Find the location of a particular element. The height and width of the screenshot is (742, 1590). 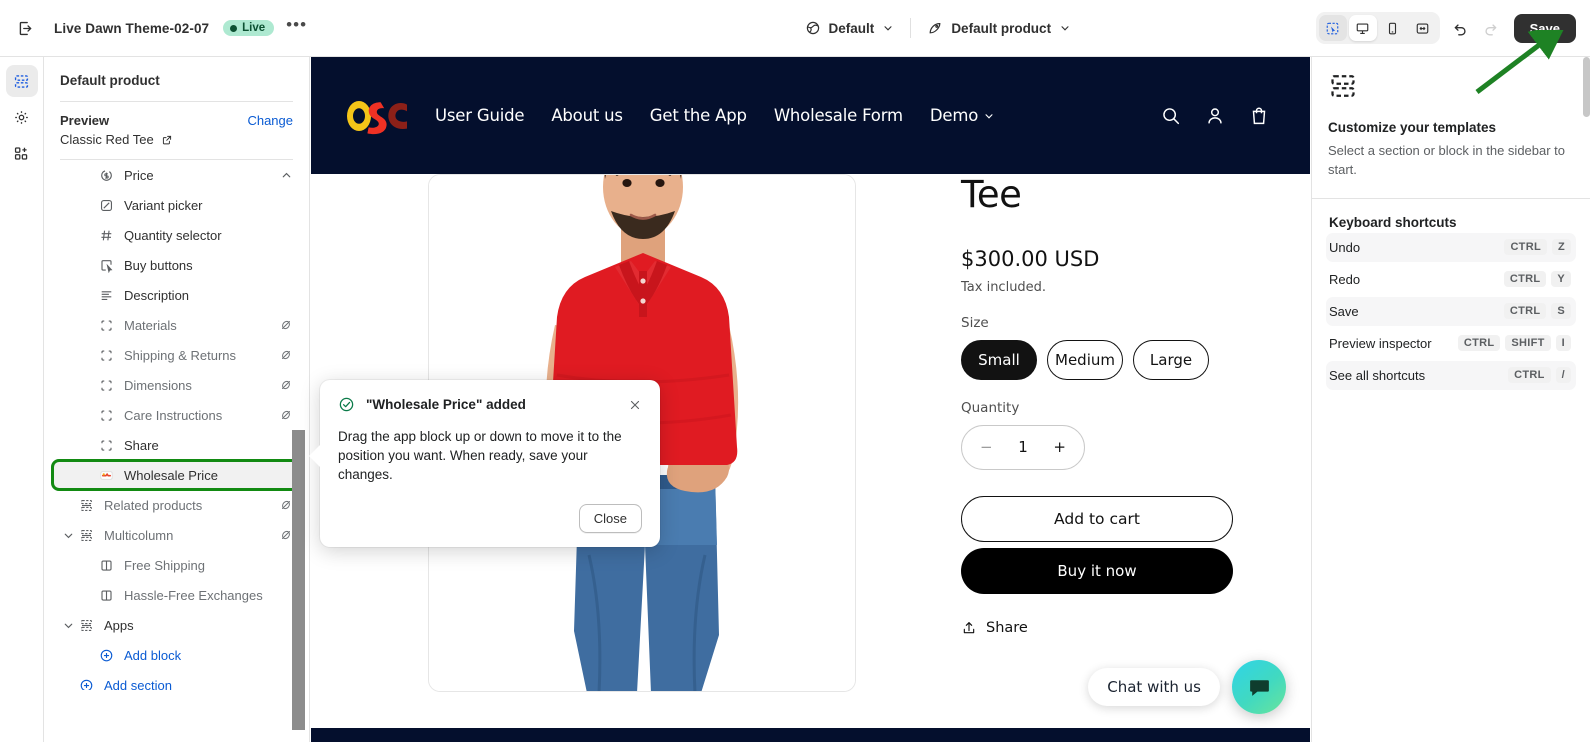

quantity-stepper: − 1 + is located at coordinates (1023, 447).